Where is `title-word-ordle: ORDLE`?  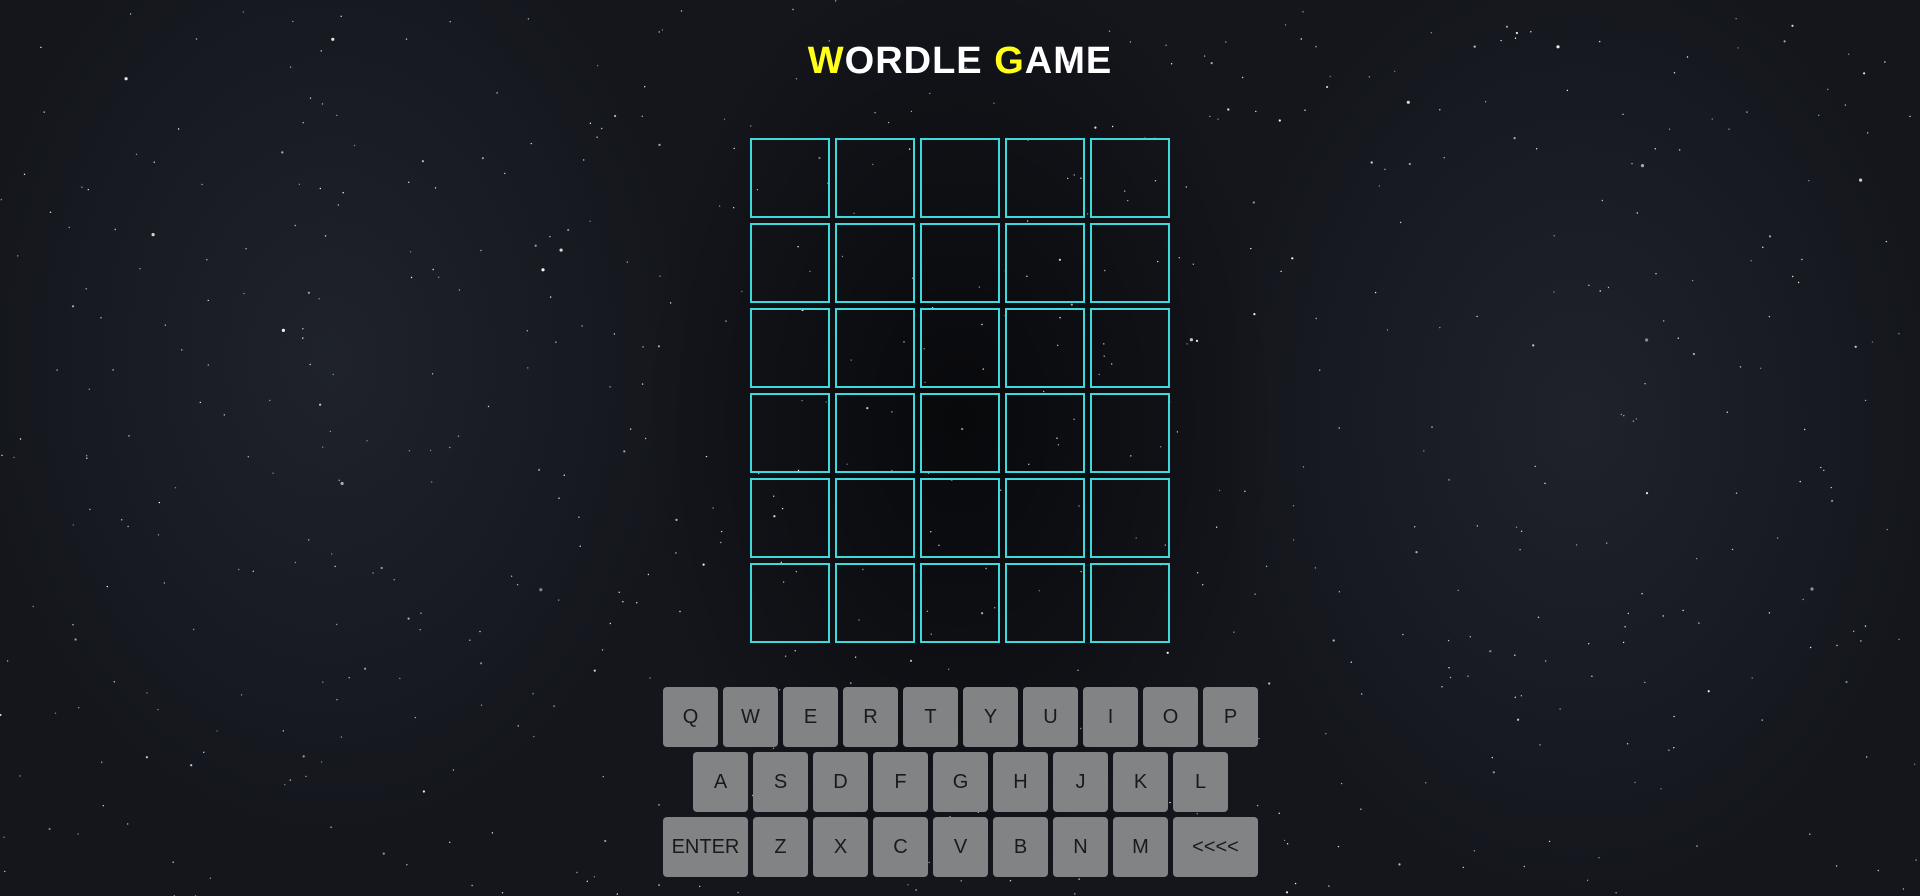
title-word-ordle: ORDLE is located at coordinates (913, 61).